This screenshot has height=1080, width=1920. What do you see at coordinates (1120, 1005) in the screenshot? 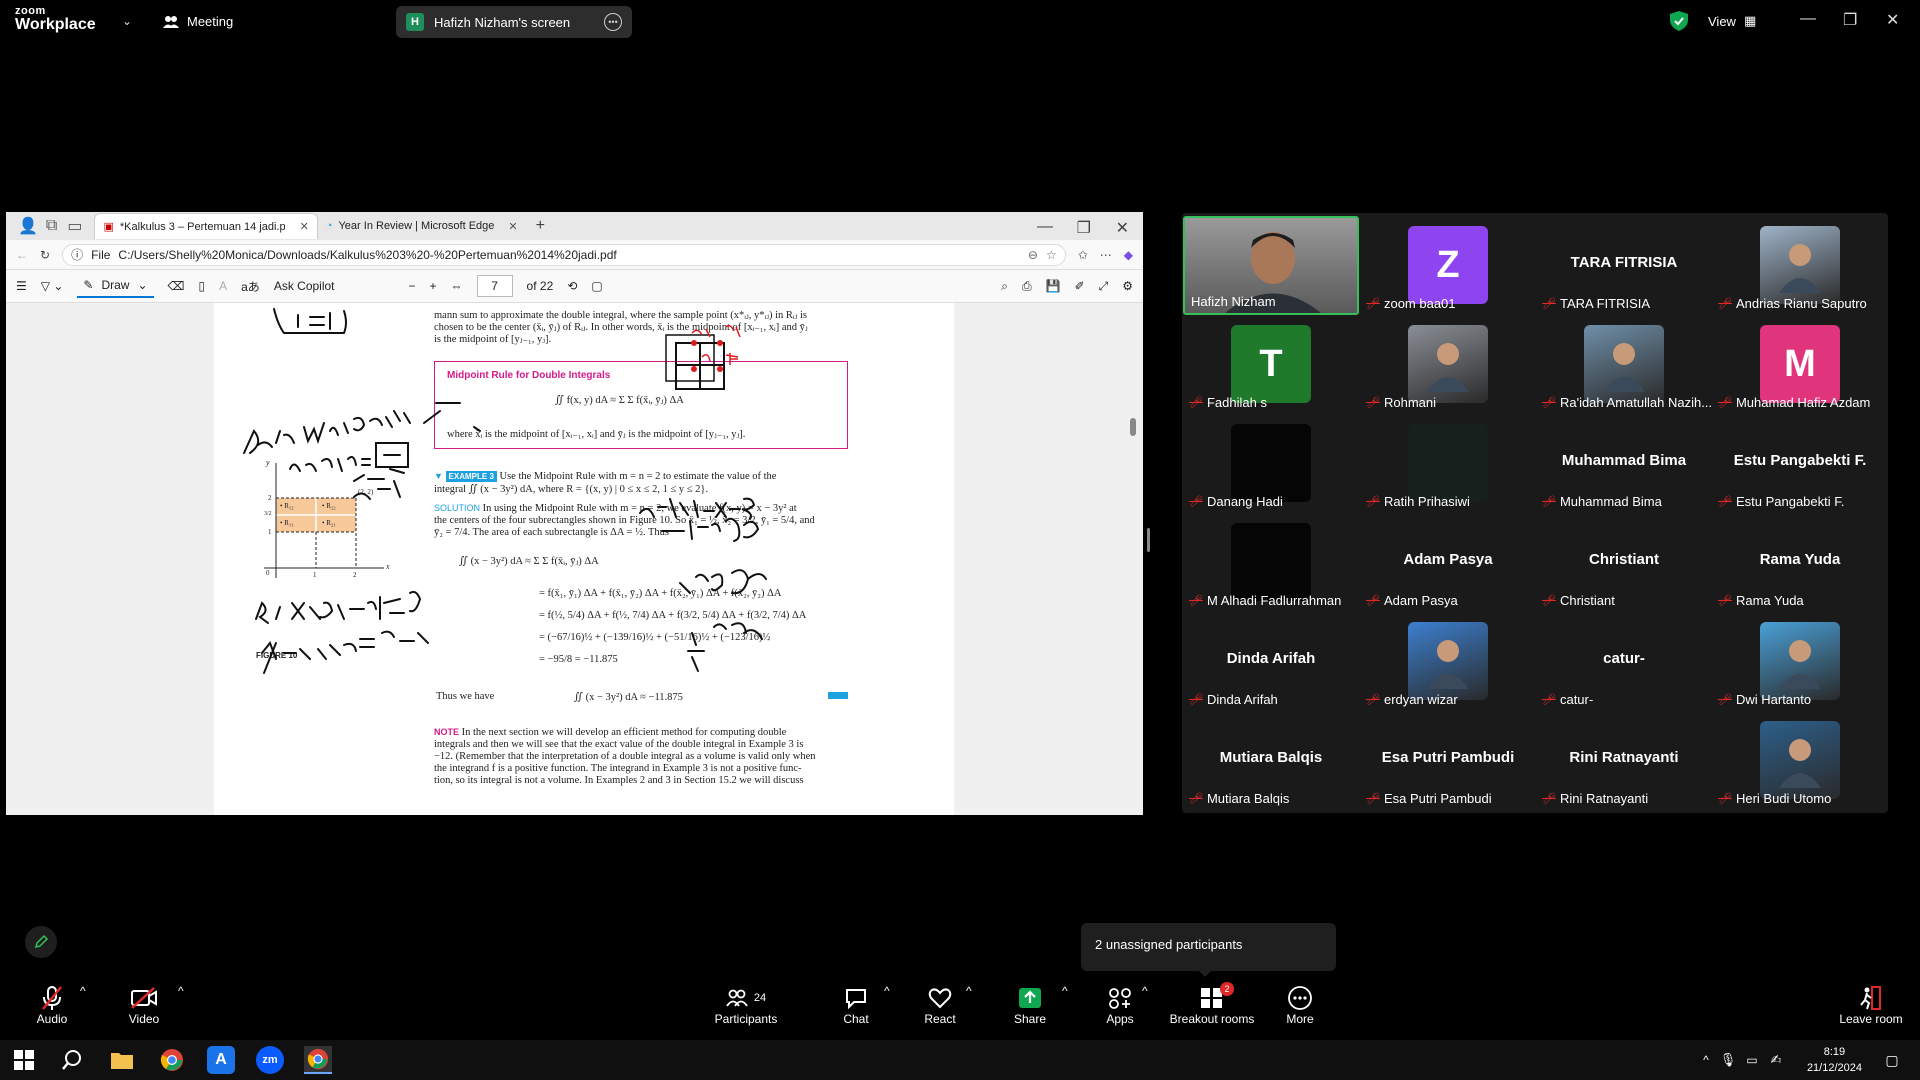
I see `apps-button: Apps` at bounding box center [1120, 1005].